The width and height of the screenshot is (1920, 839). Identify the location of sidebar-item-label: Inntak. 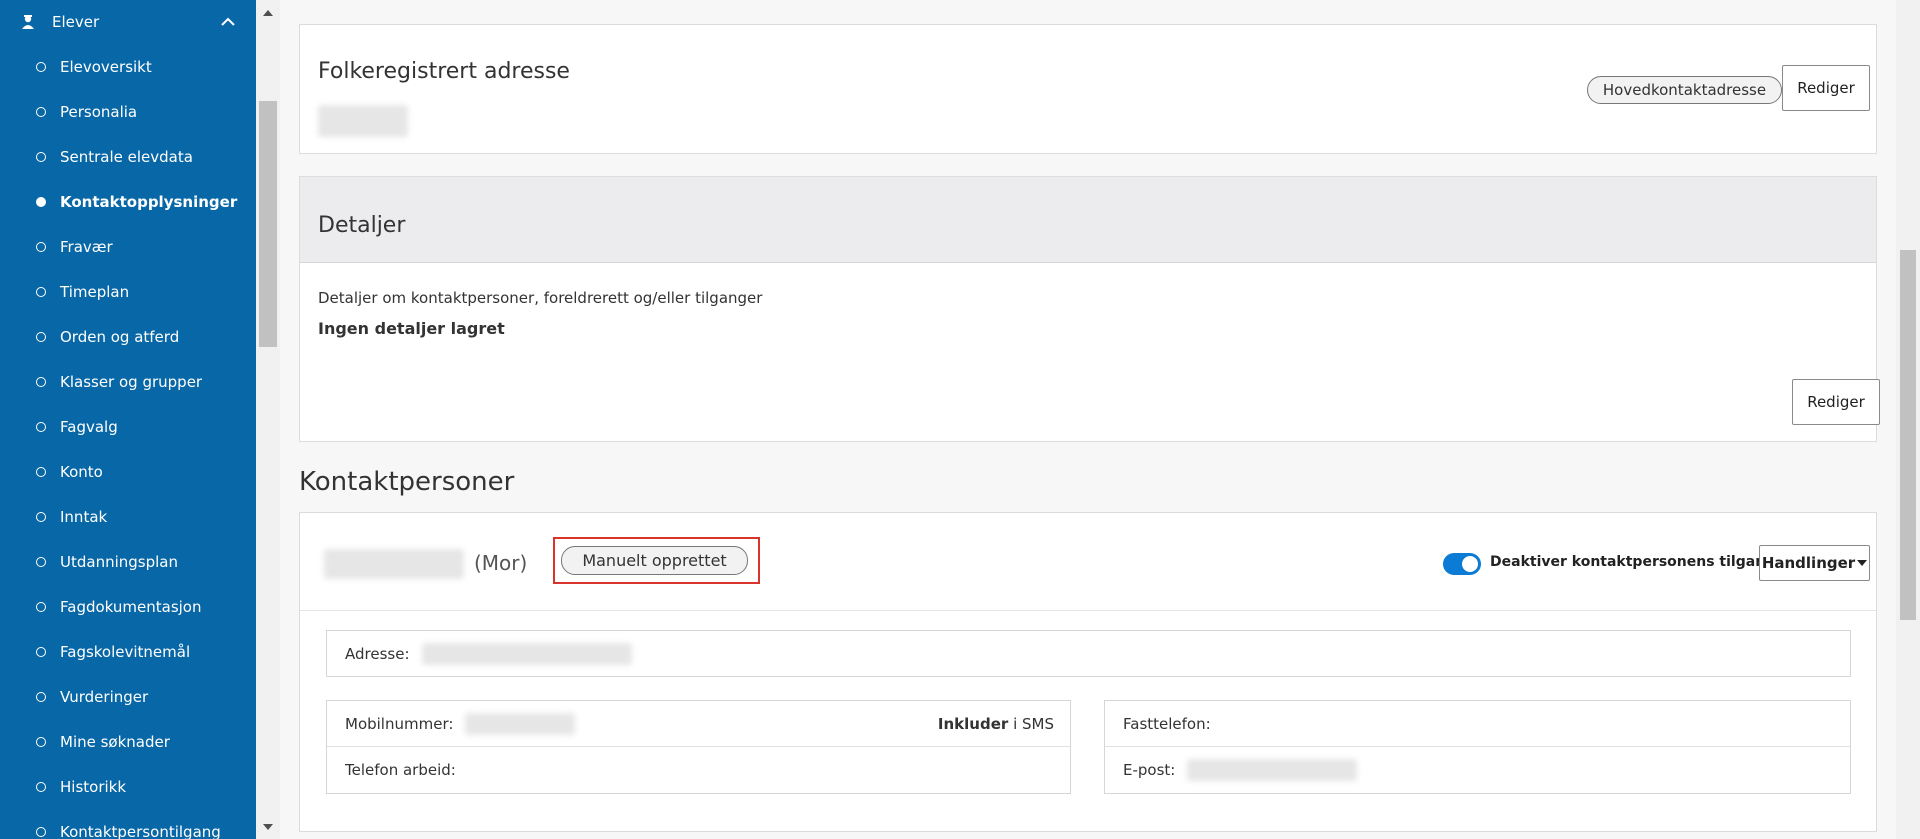
(84, 516).